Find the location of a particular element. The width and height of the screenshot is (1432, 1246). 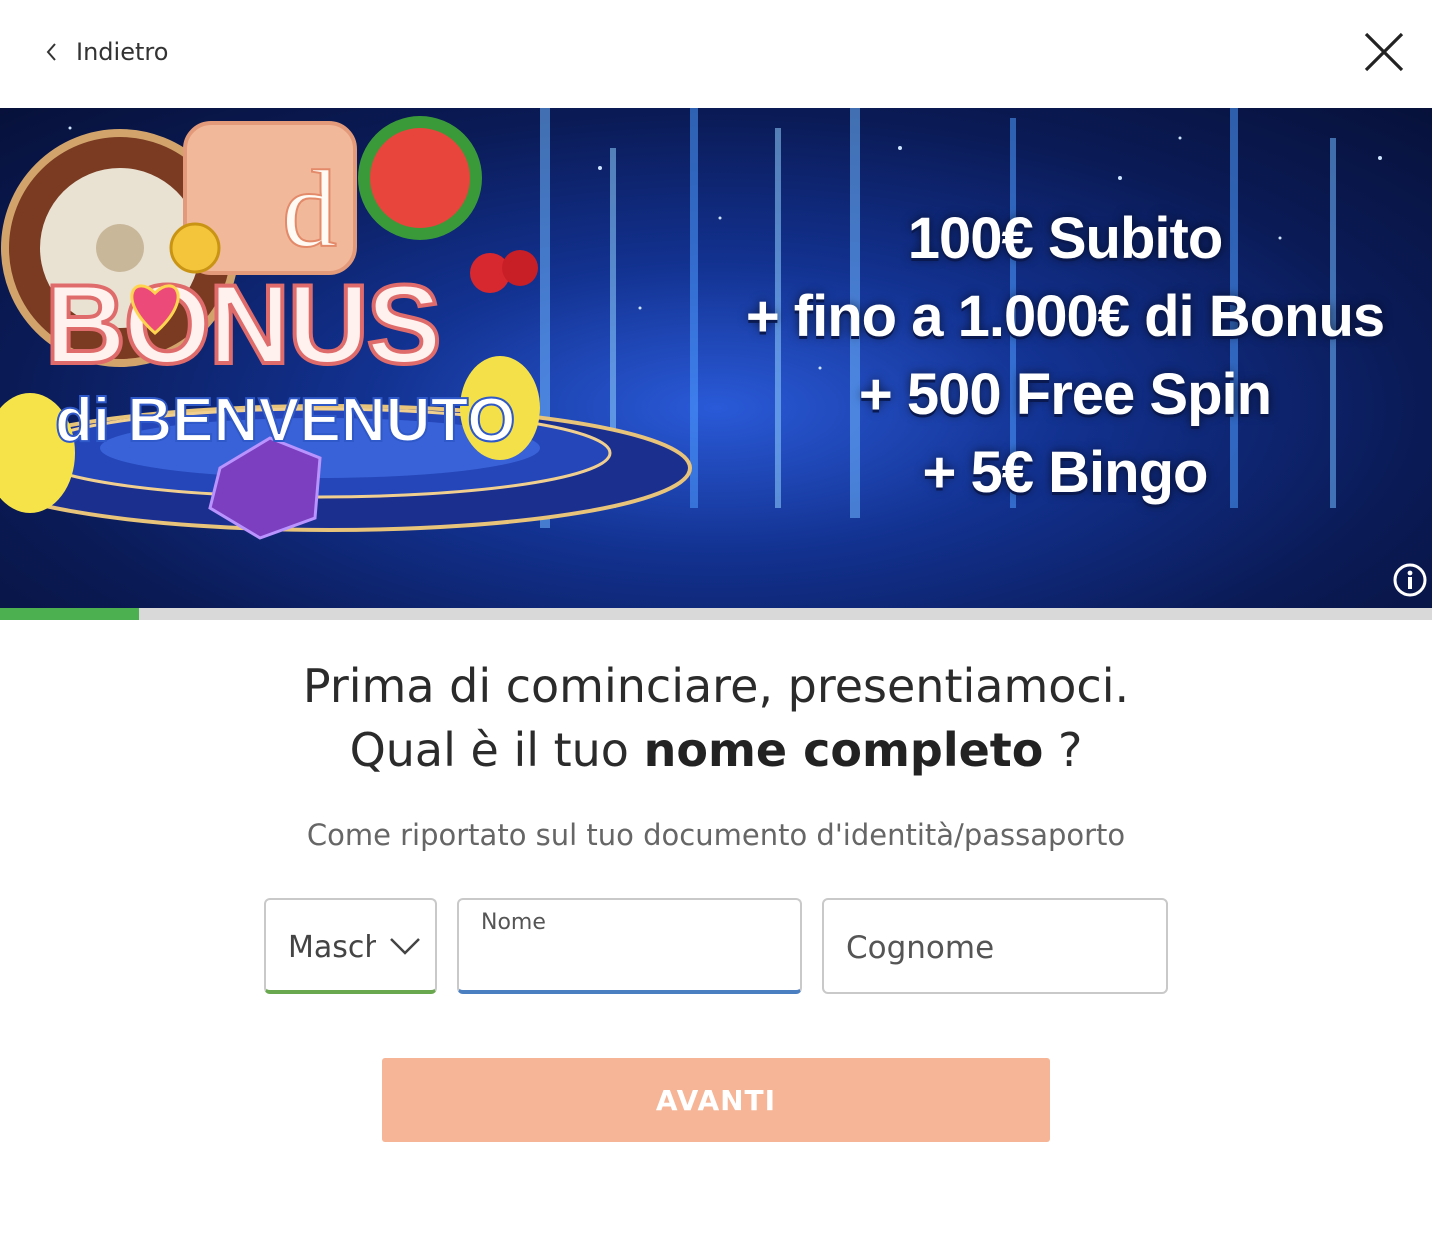

chevron-left-icon is located at coordinates (51, 52).